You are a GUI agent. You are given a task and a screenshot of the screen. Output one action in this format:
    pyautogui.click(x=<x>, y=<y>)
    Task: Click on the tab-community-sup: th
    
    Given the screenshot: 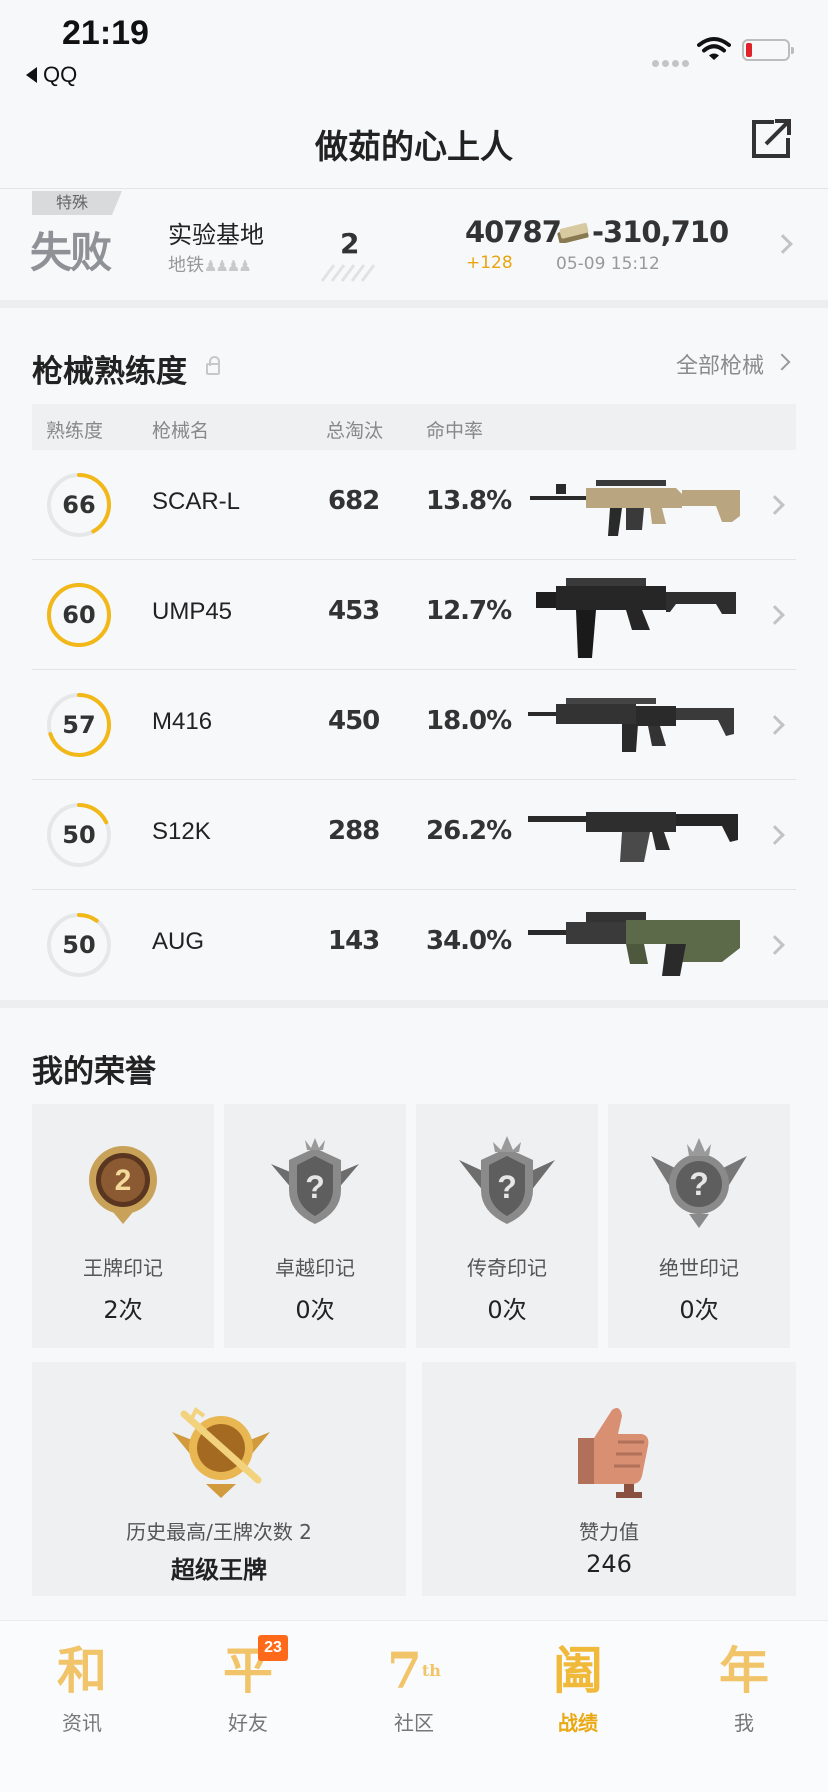 What is the action you would take?
    pyautogui.click(x=431, y=1670)
    